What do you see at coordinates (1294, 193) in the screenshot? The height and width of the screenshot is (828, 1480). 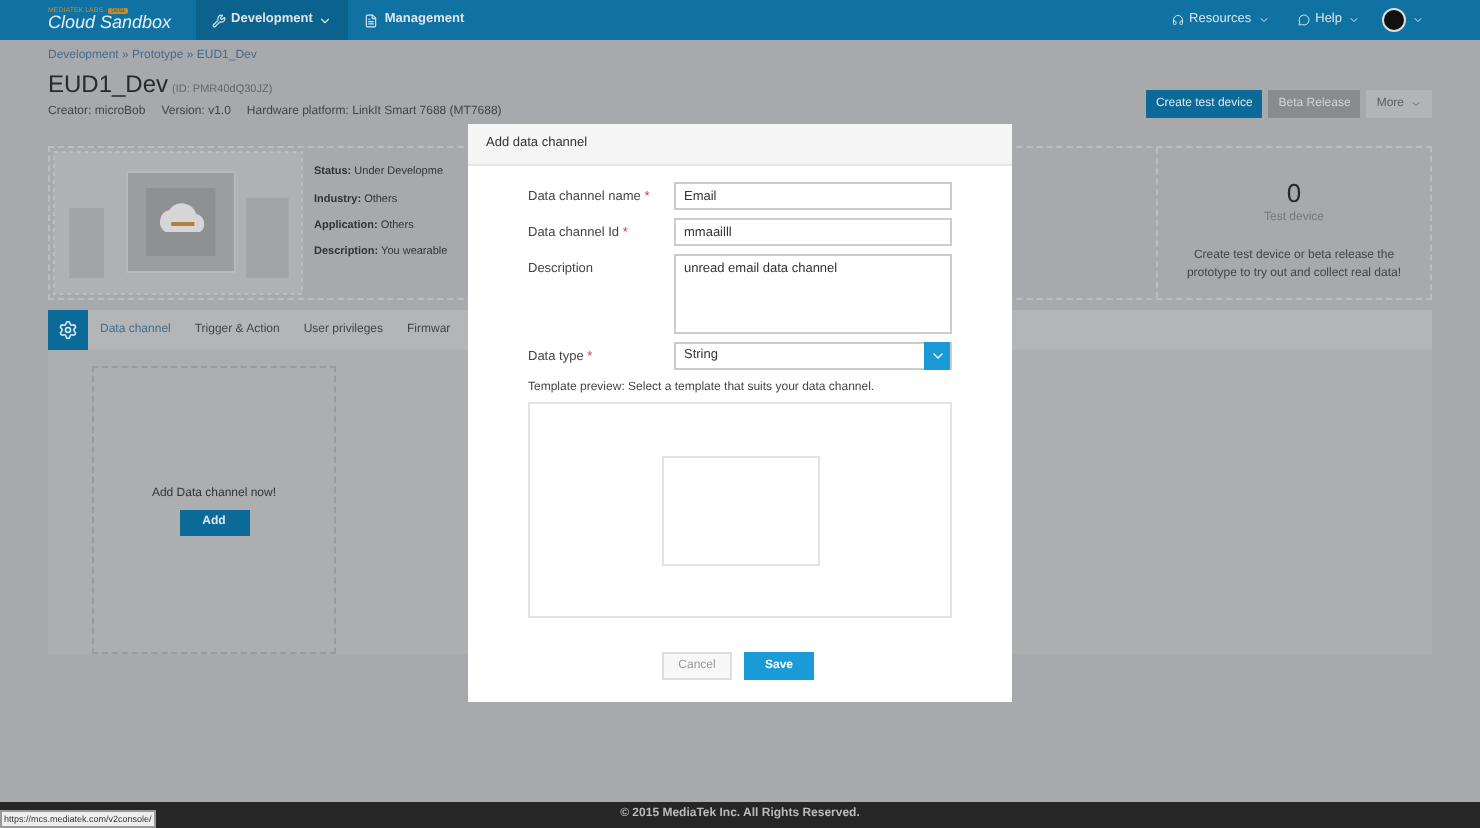 I see `device-count: 0` at bounding box center [1294, 193].